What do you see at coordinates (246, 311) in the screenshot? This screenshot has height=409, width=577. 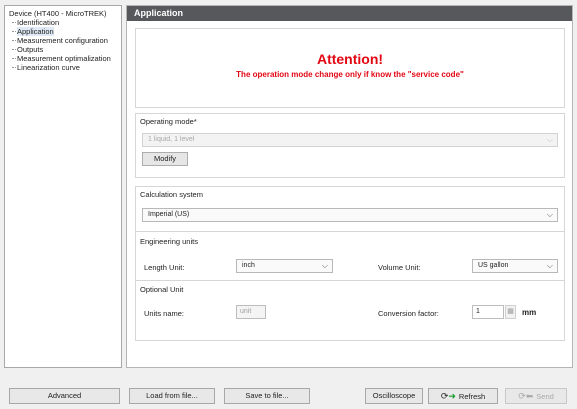 I see `units-name-placeholder: unit` at bounding box center [246, 311].